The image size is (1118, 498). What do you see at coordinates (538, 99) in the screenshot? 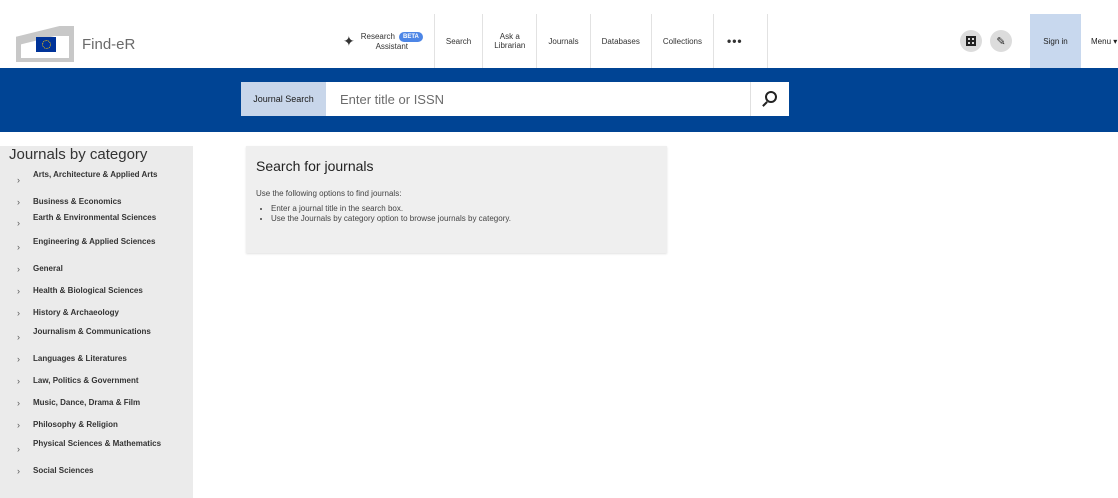
I see `search-input` at bounding box center [538, 99].